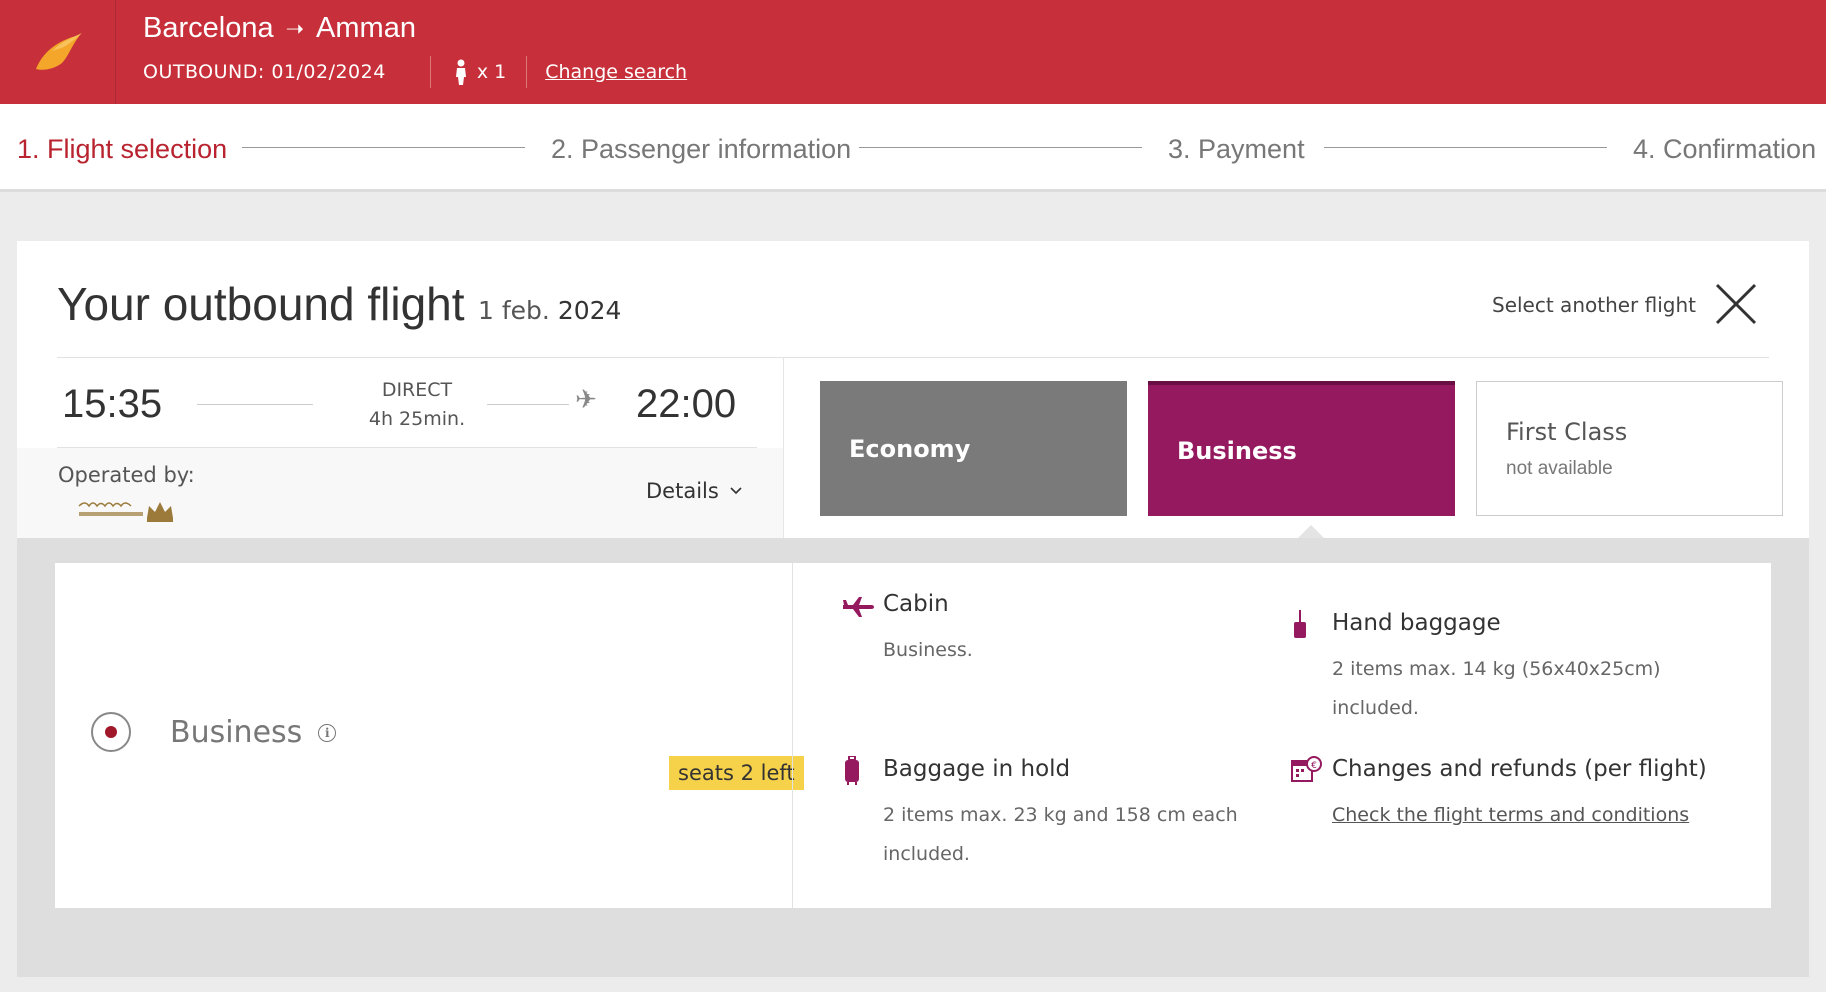 This screenshot has width=1826, height=992. What do you see at coordinates (736, 491) in the screenshot?
I see `chevron-down-icon` at bounding box center [736, 491].